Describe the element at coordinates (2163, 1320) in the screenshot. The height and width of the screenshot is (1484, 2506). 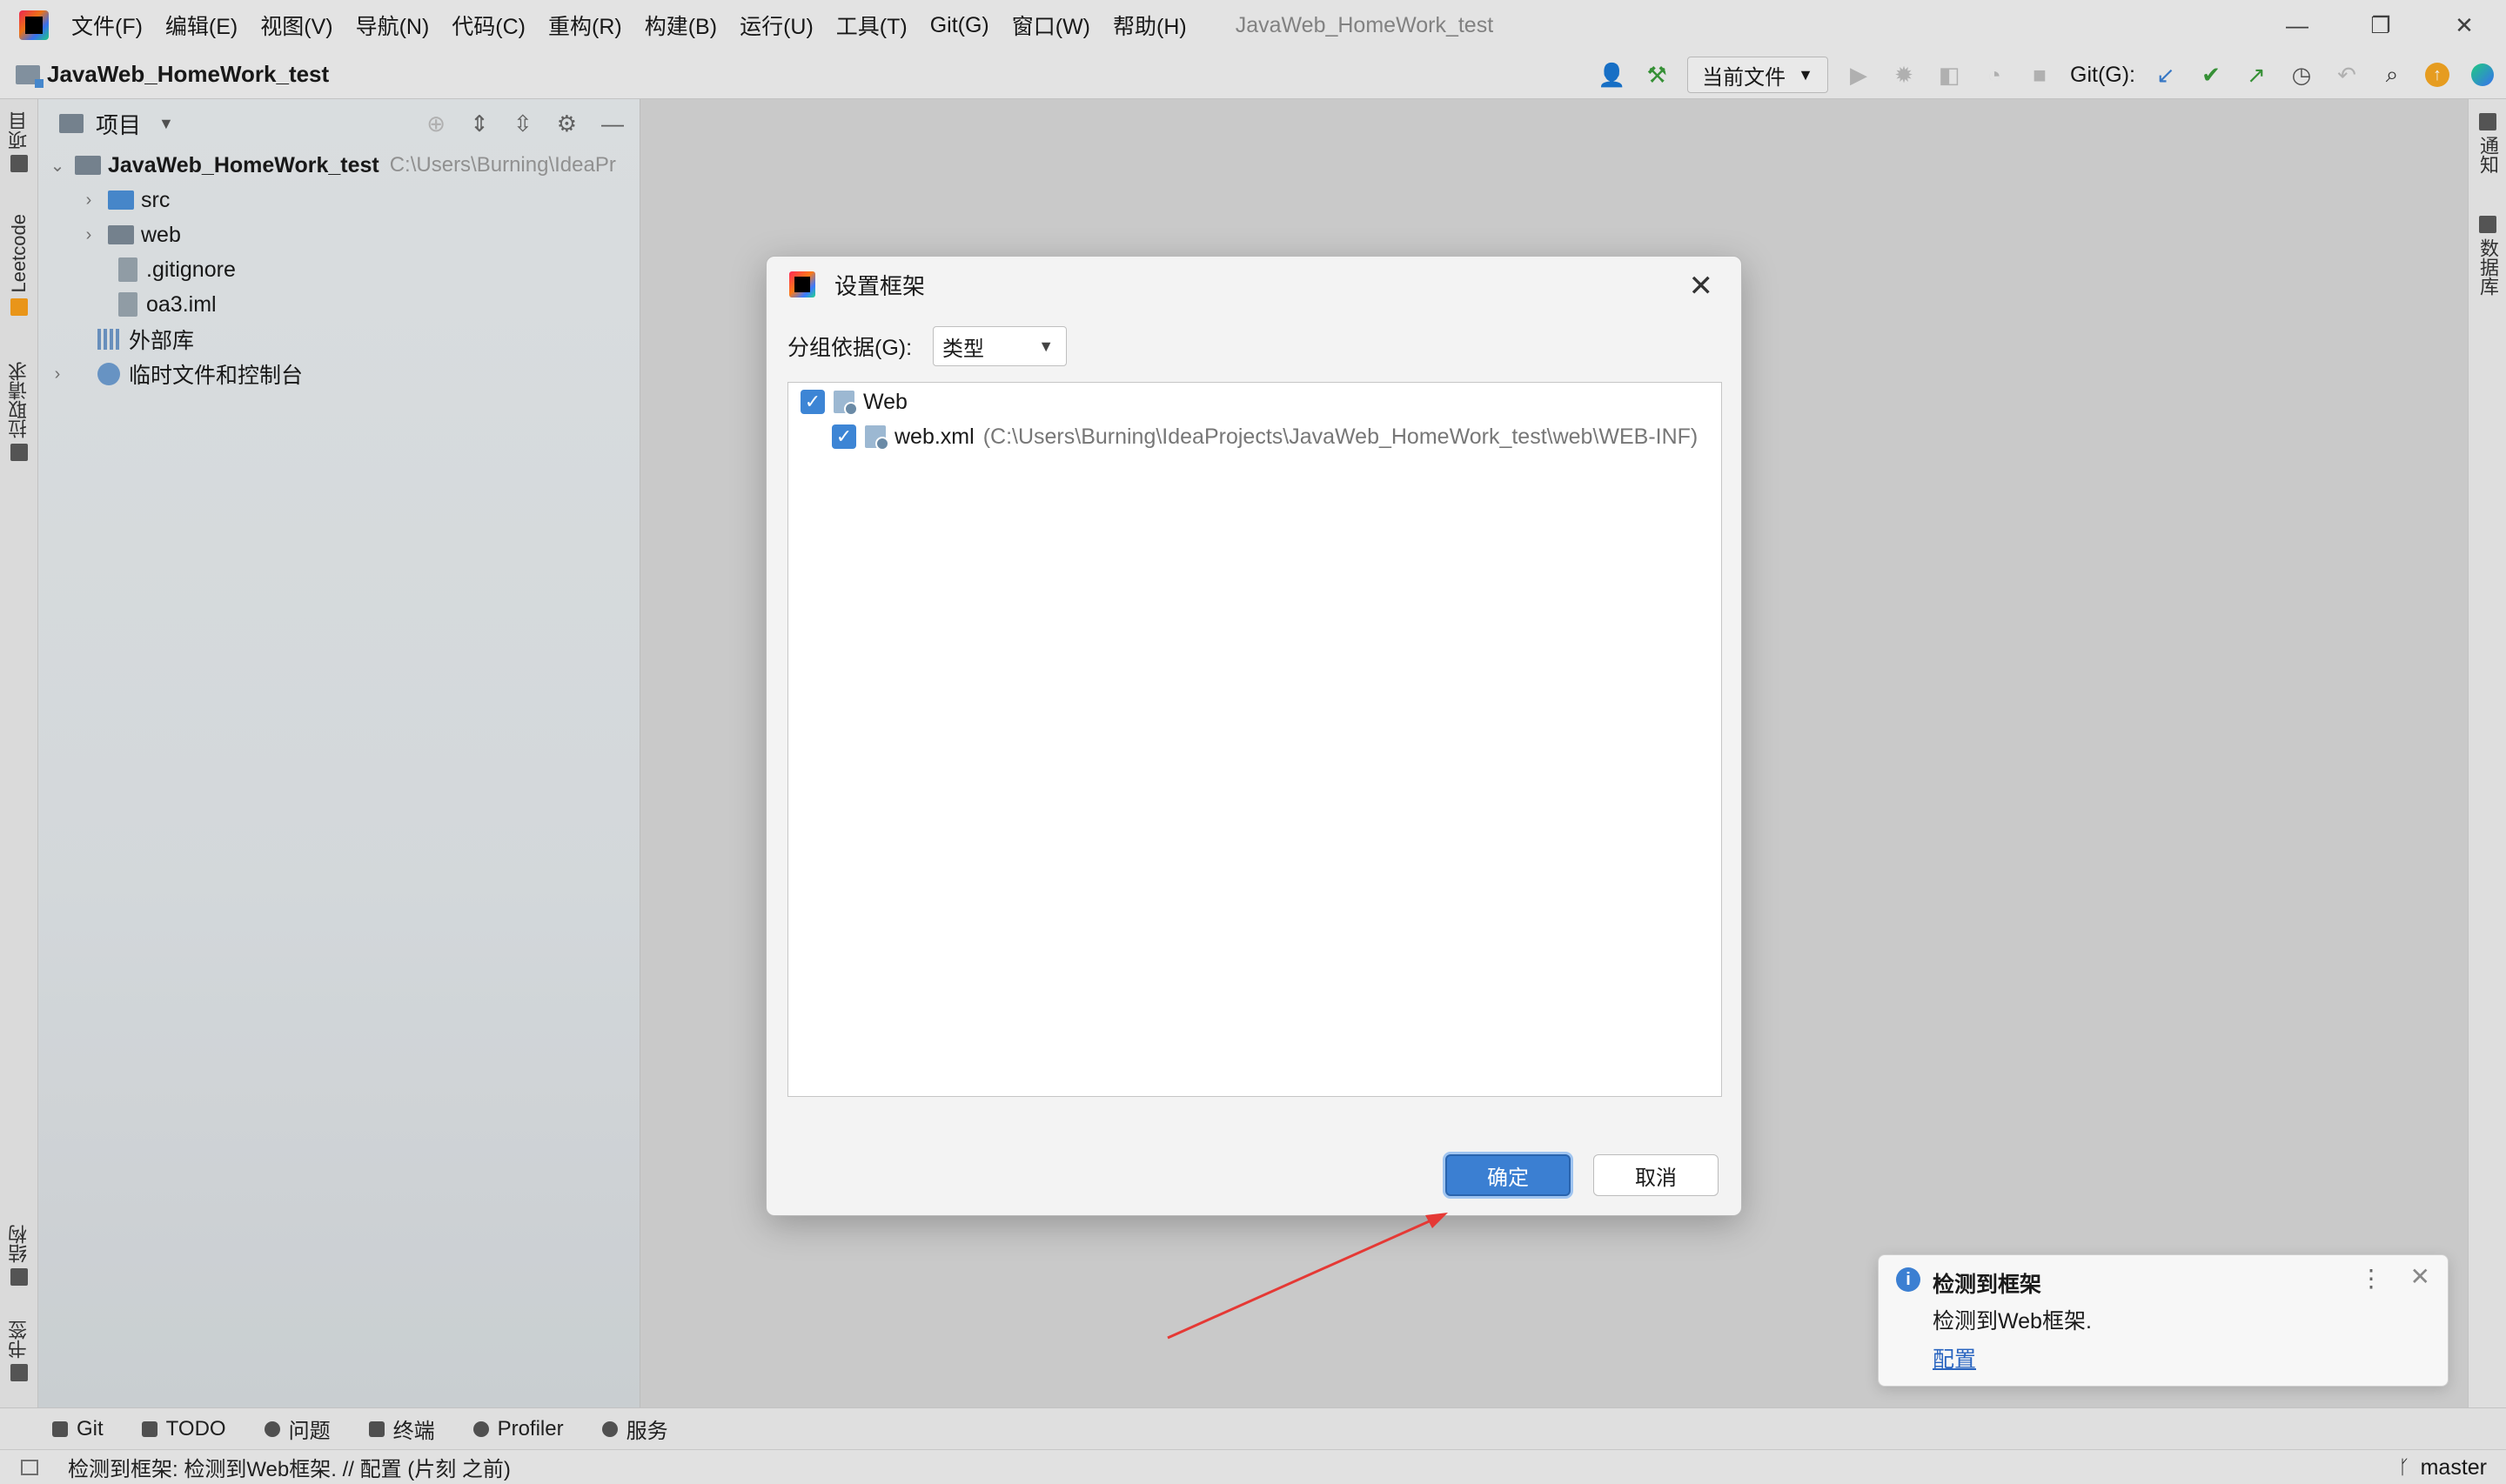
I see `notification-balloon: i 检测到框架 检测到Web框架. 配置 ⋮ ✕` at that location.